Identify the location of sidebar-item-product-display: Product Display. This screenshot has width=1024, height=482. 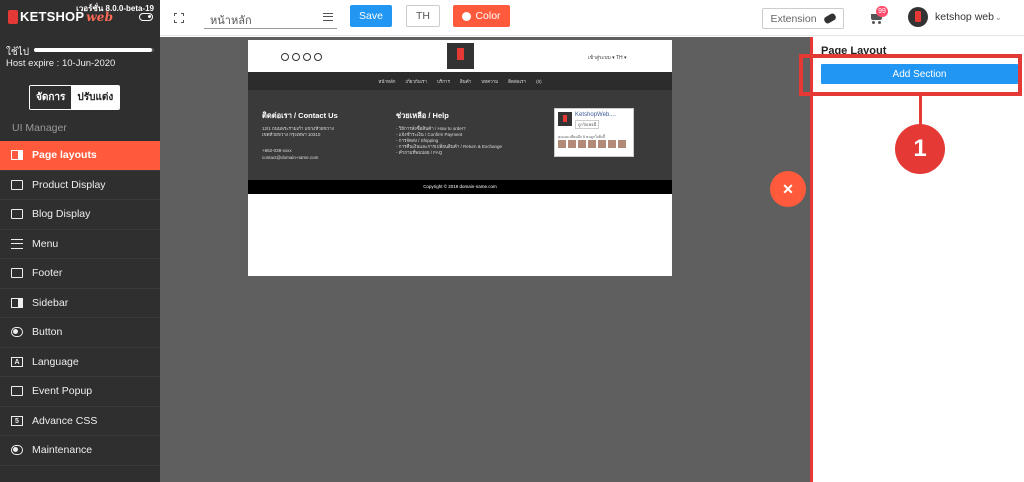
(80, 185).